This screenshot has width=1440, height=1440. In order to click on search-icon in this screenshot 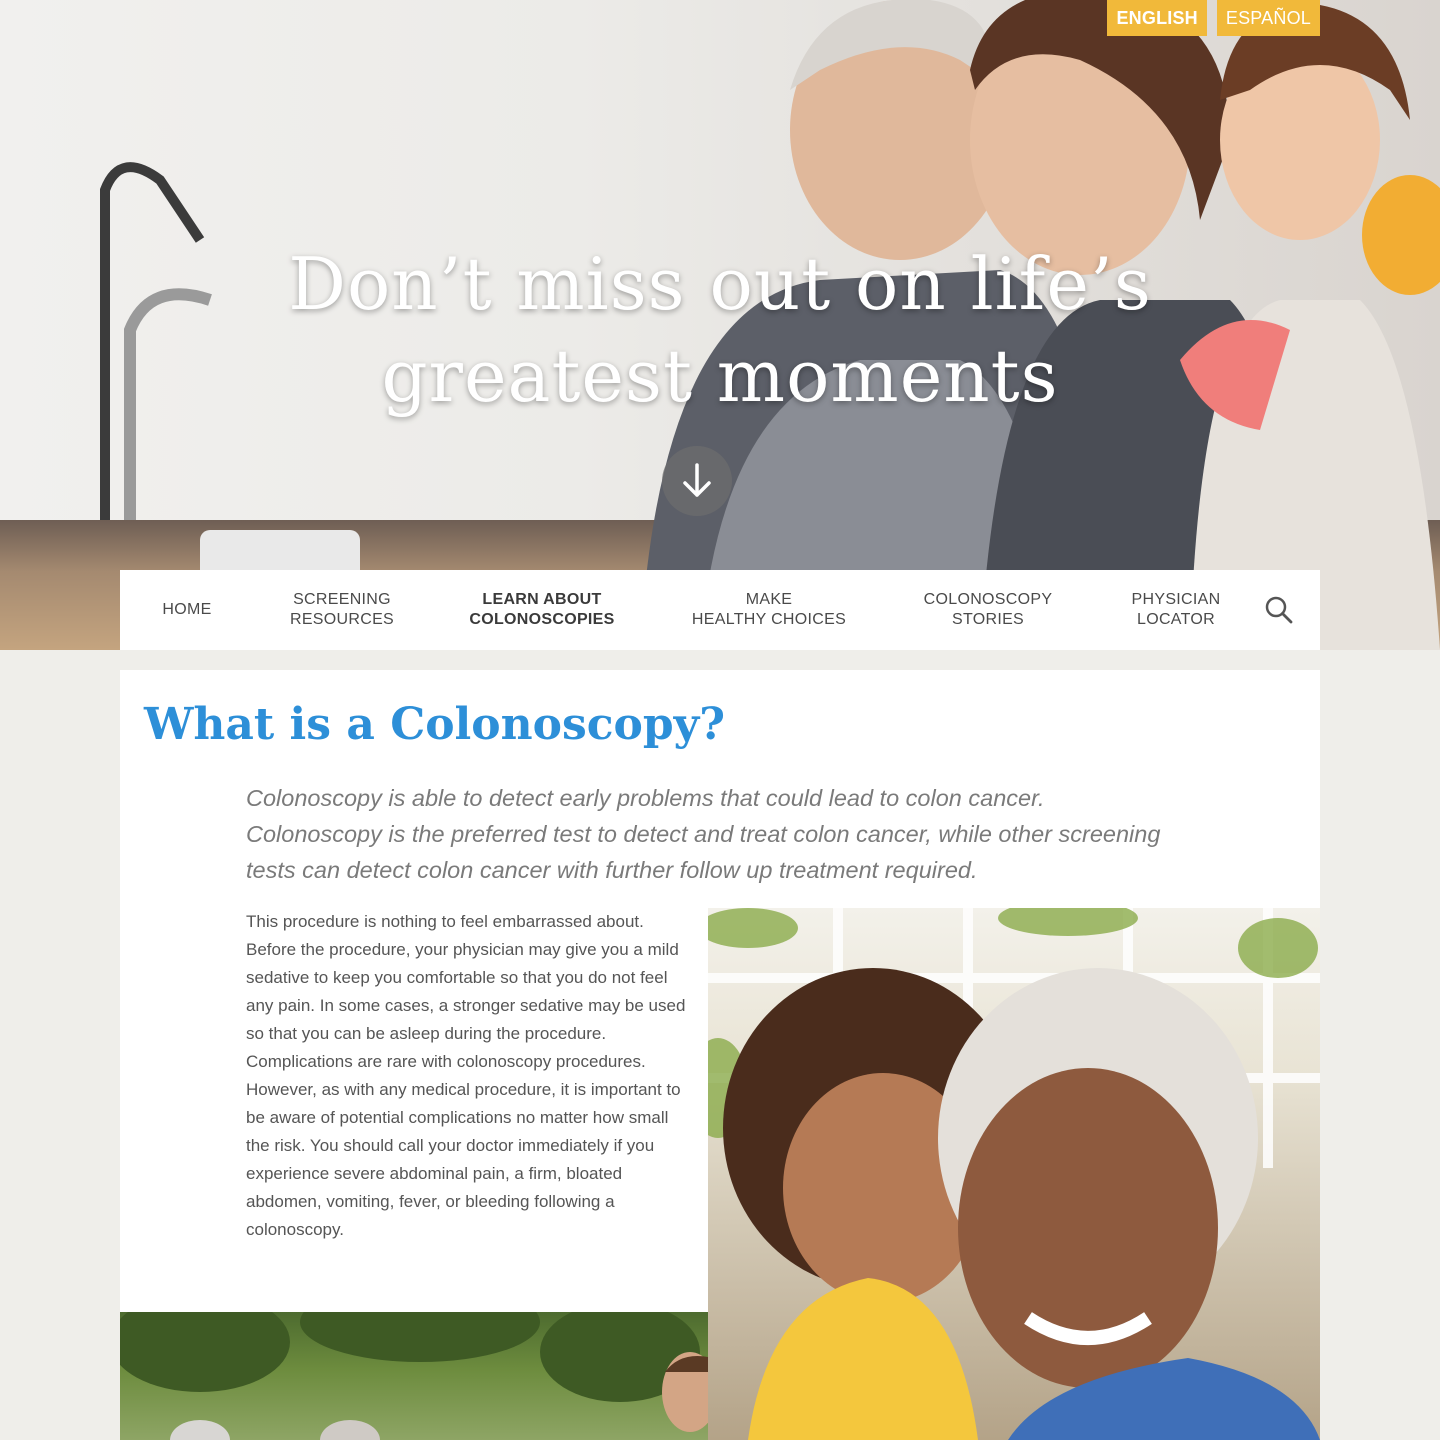, I will do `click(1279, 610)`.